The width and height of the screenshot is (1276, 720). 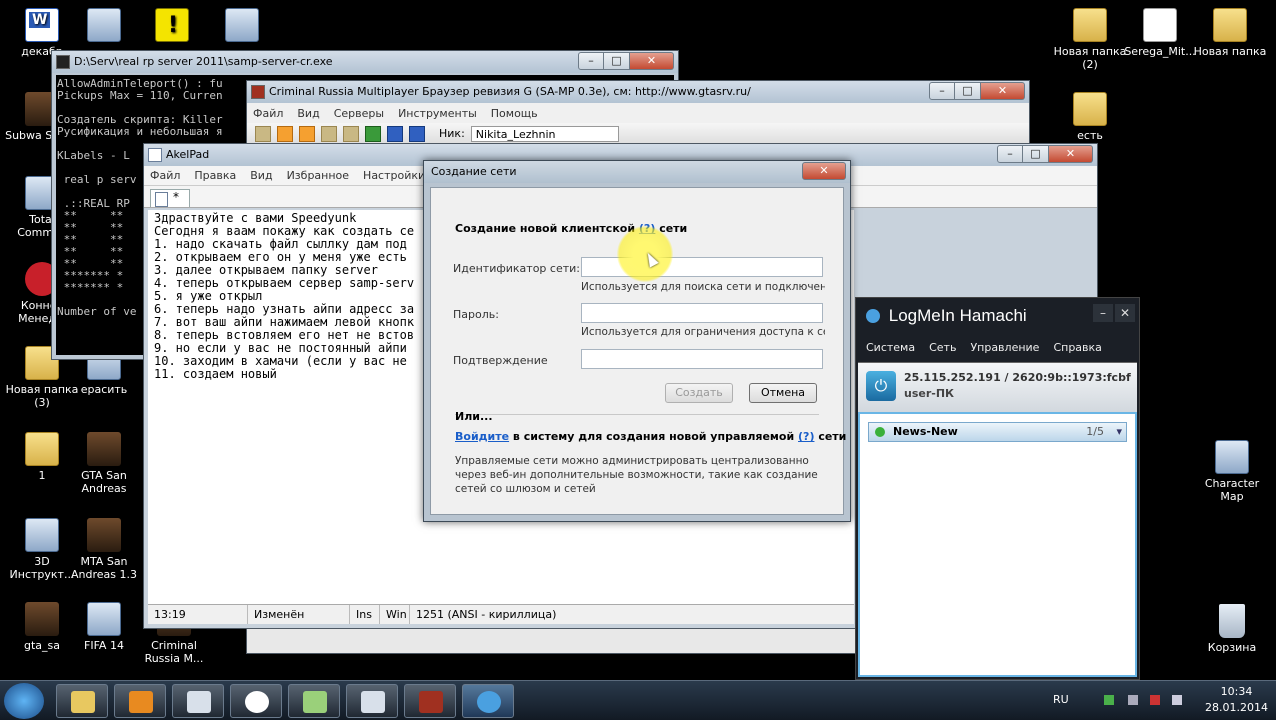 What do you see at coordinates (261, 175) in the screenshot?
I see `akelpad-menu-item: Вид` at bounding box center [261, 175].